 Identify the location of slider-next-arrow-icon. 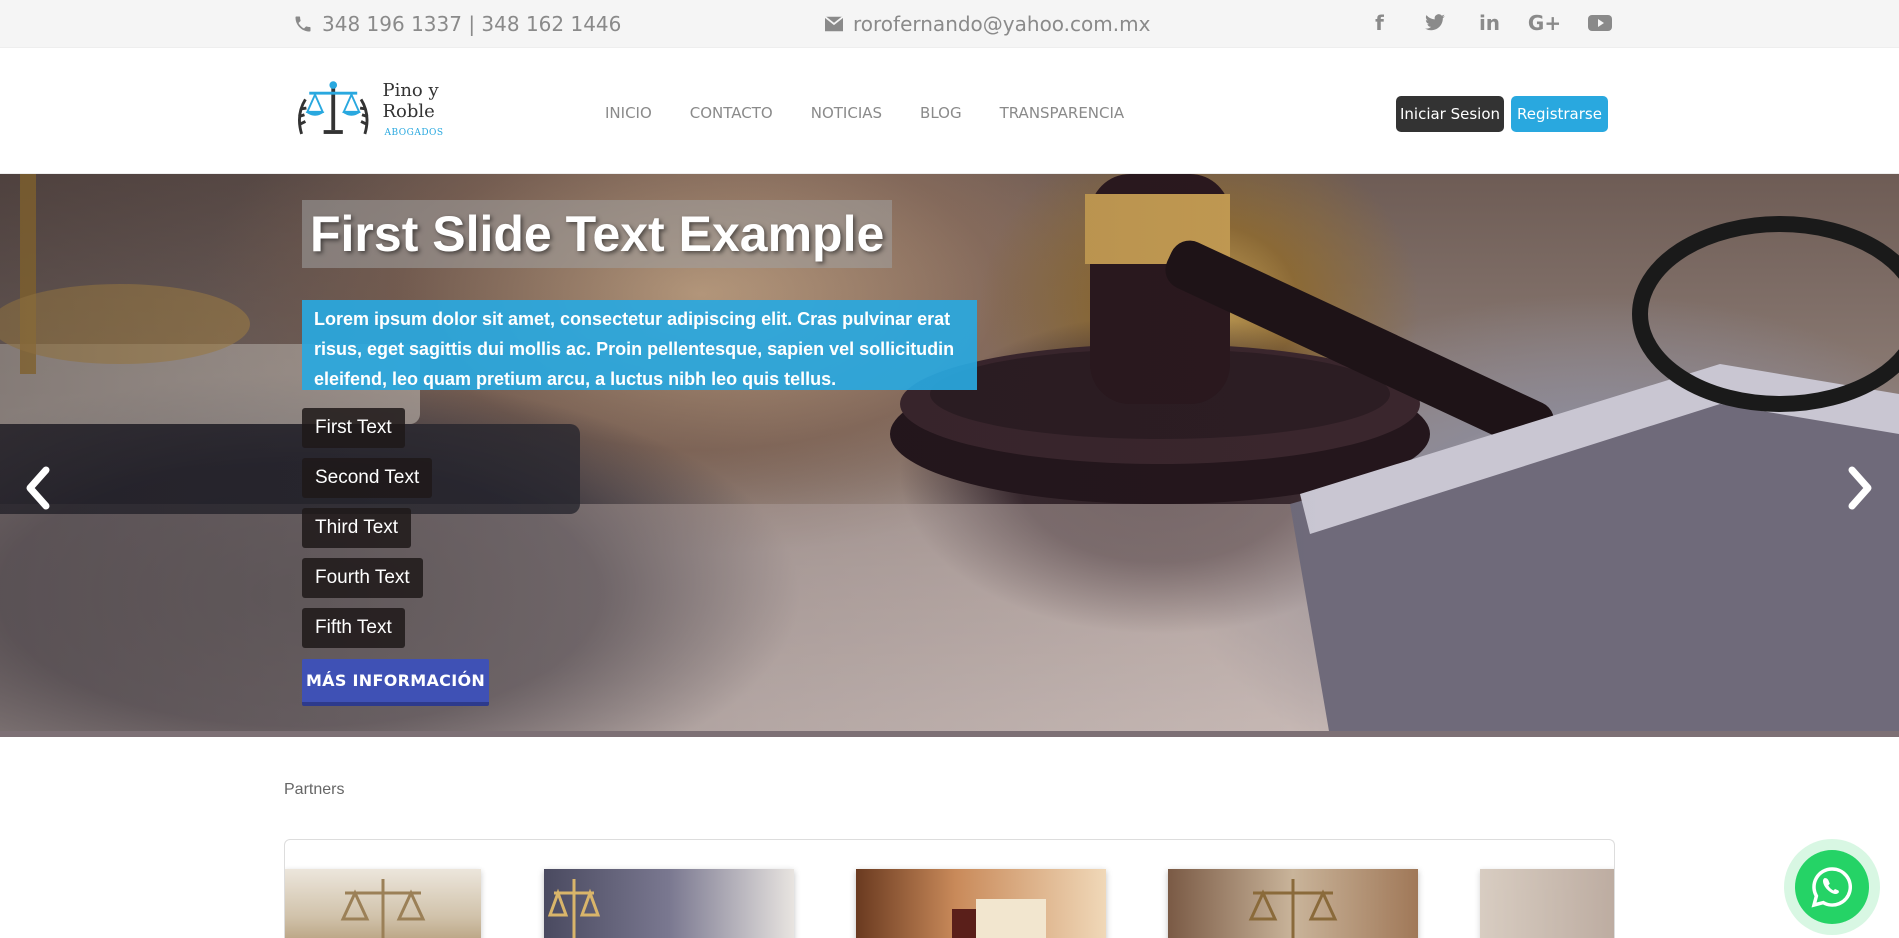
(1860, 488).